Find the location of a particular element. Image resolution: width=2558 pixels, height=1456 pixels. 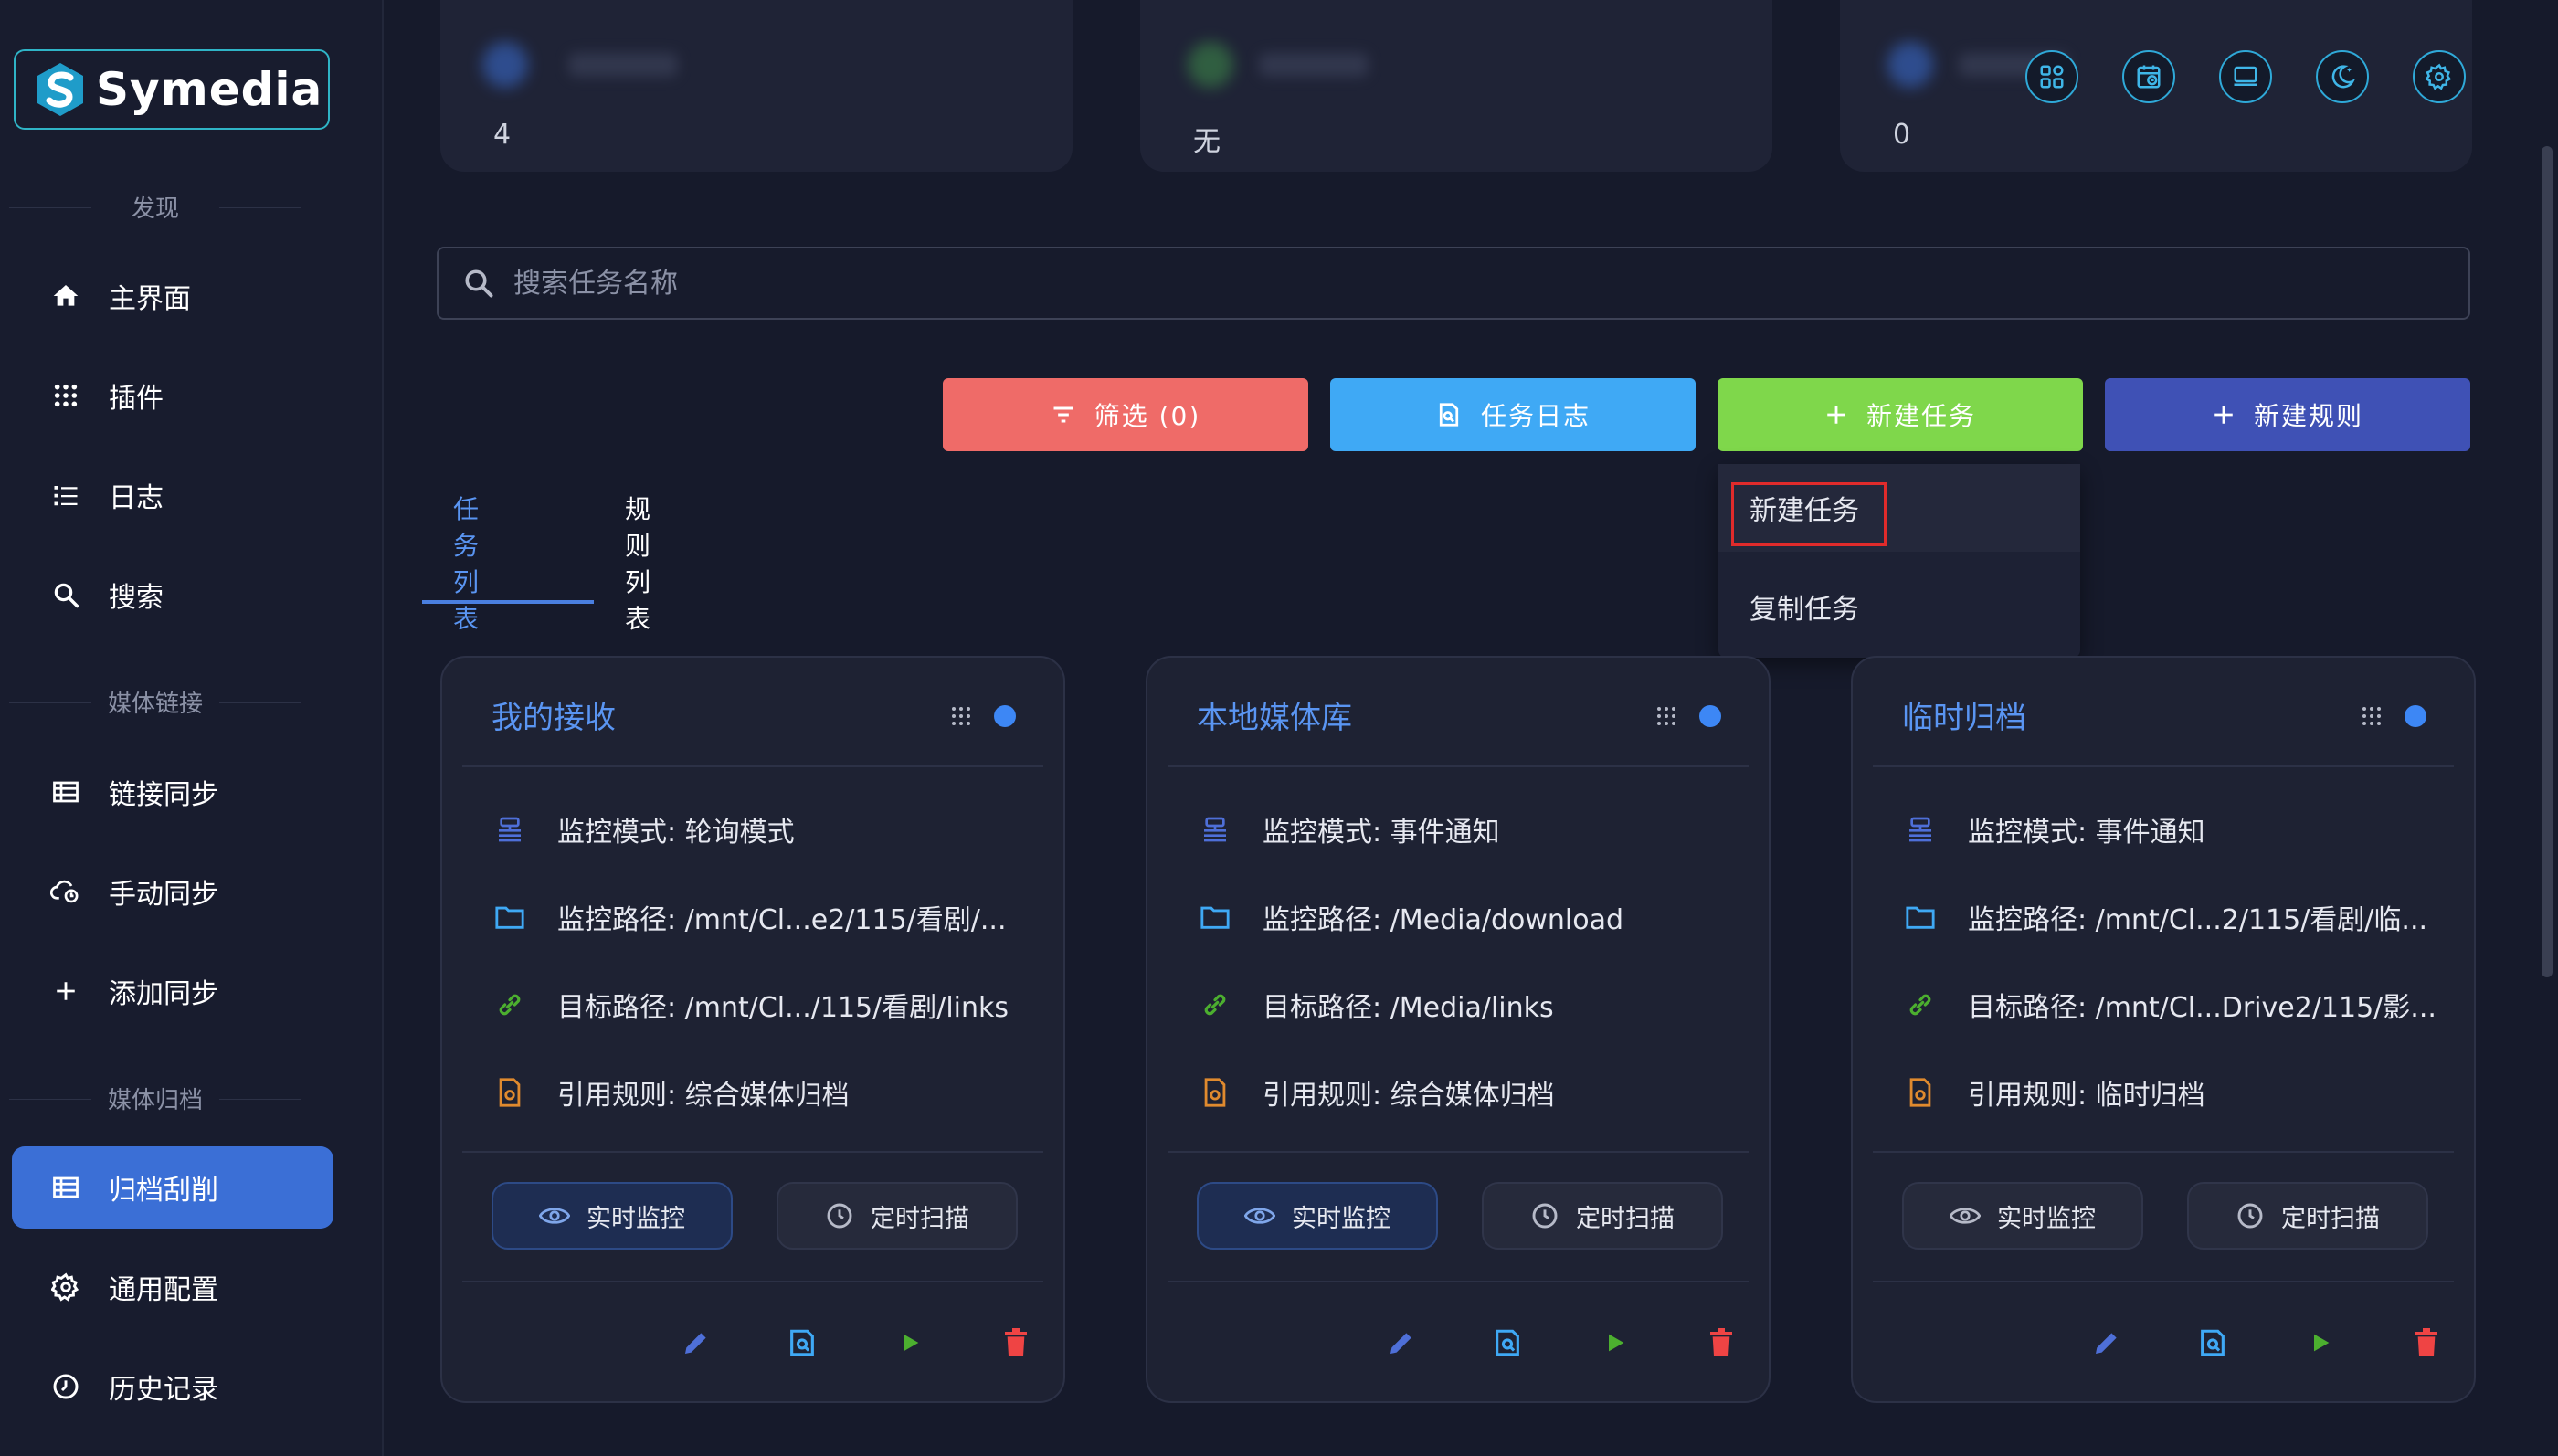

sidebar-item-add-sync: 添加同步 is located at coordinates (172, 991).